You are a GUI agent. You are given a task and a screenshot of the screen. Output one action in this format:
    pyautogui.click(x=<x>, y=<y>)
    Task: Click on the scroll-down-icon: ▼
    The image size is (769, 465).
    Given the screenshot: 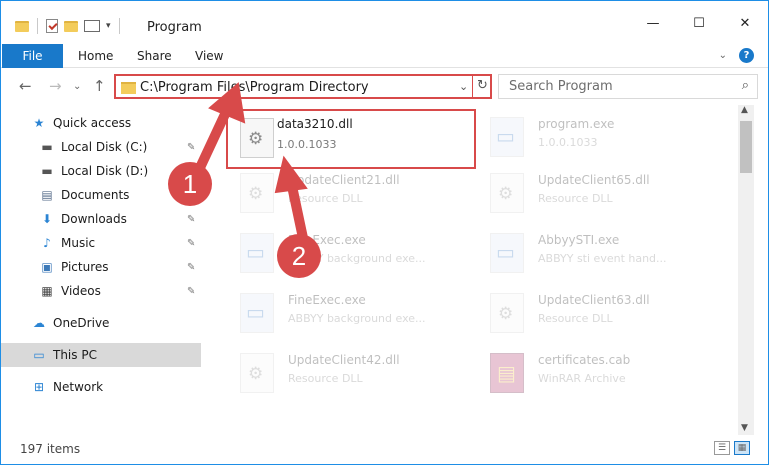 What is the action you would take?
    pyautogui.click(x=744, y=428)
    